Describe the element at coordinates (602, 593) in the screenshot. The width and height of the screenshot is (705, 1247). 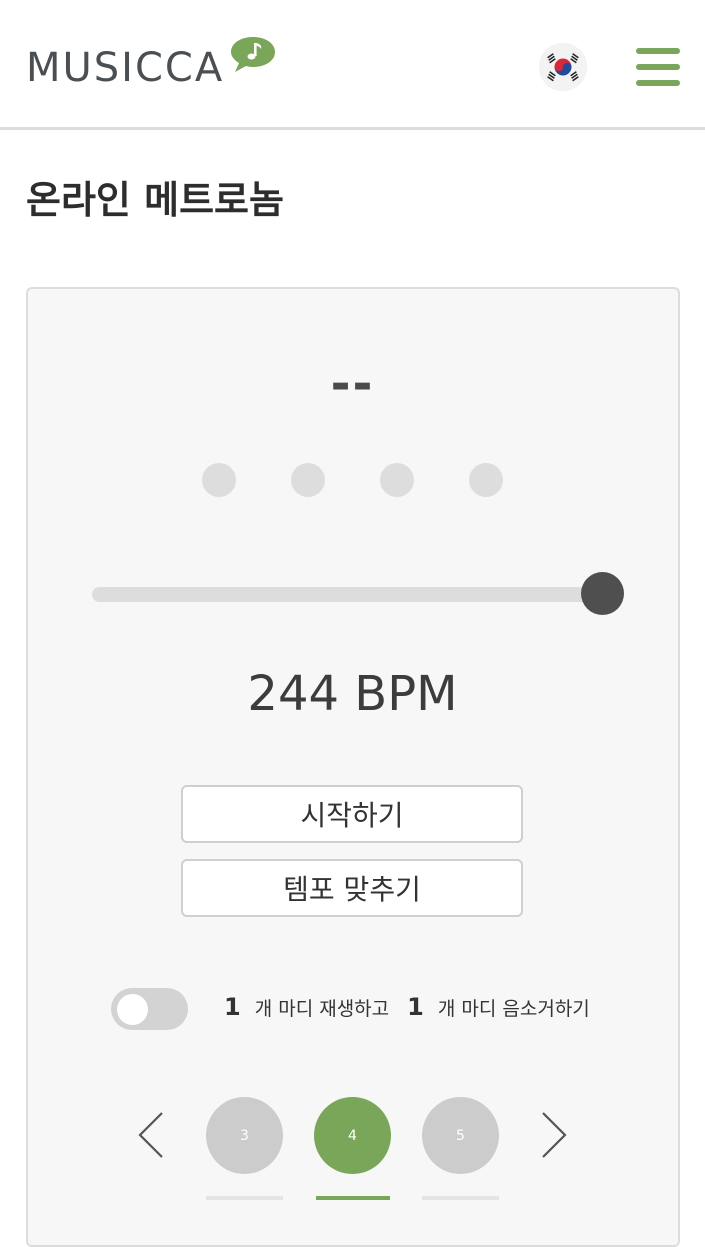
I see `tempo-slider-thumb` at that location.